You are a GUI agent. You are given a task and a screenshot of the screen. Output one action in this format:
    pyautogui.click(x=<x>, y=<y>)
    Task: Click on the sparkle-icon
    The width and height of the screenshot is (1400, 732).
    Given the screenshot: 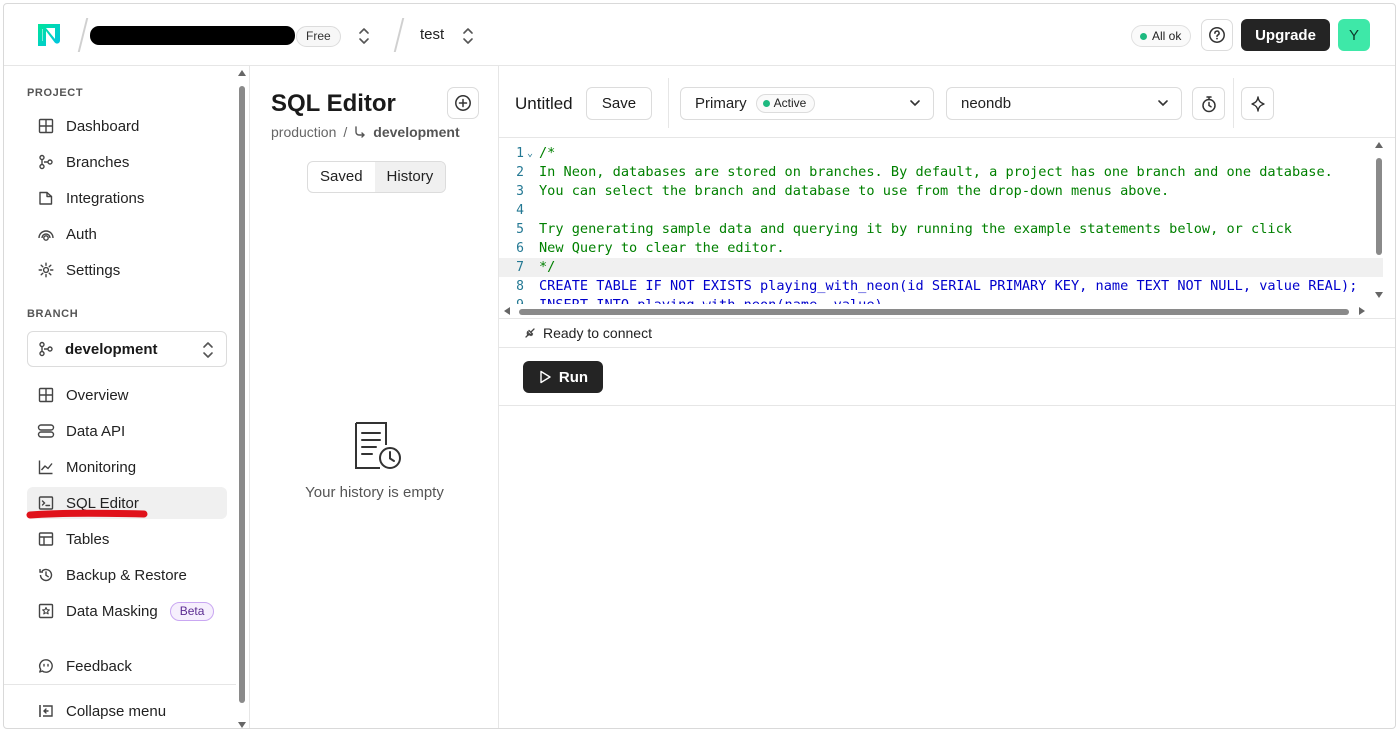 What is the action you would take?
    pyautogui.click(x=1257, y=103)
    